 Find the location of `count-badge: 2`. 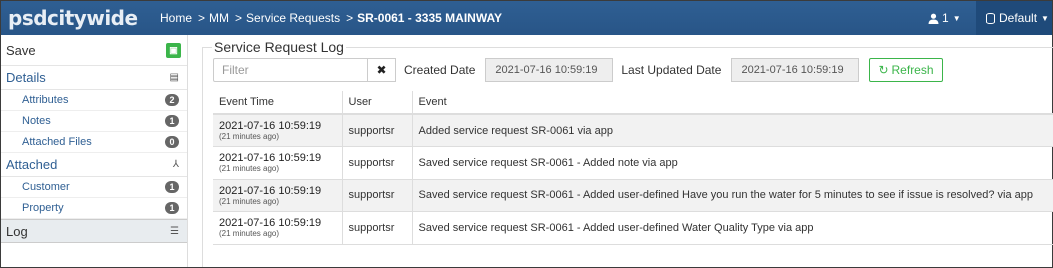

count-badge: 2 is located at coordinates (172, 100).